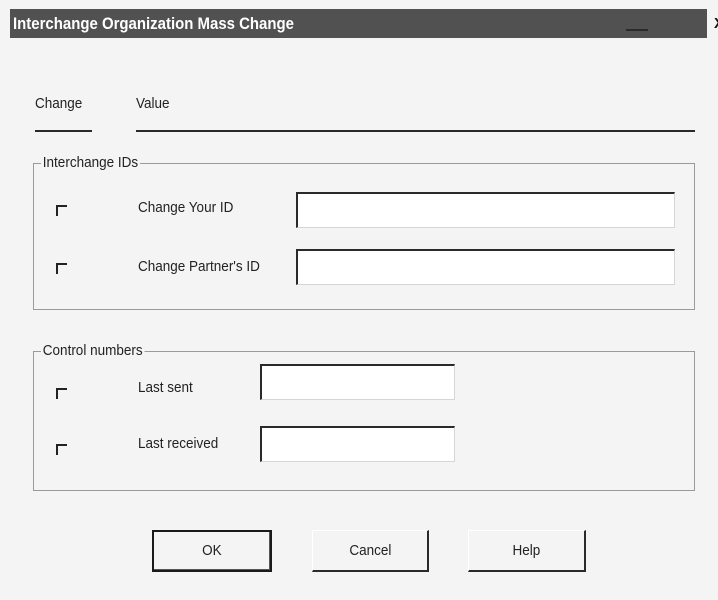 The image size is (718, 600). I want to click on change-partners-id-input, so click(485, 267).